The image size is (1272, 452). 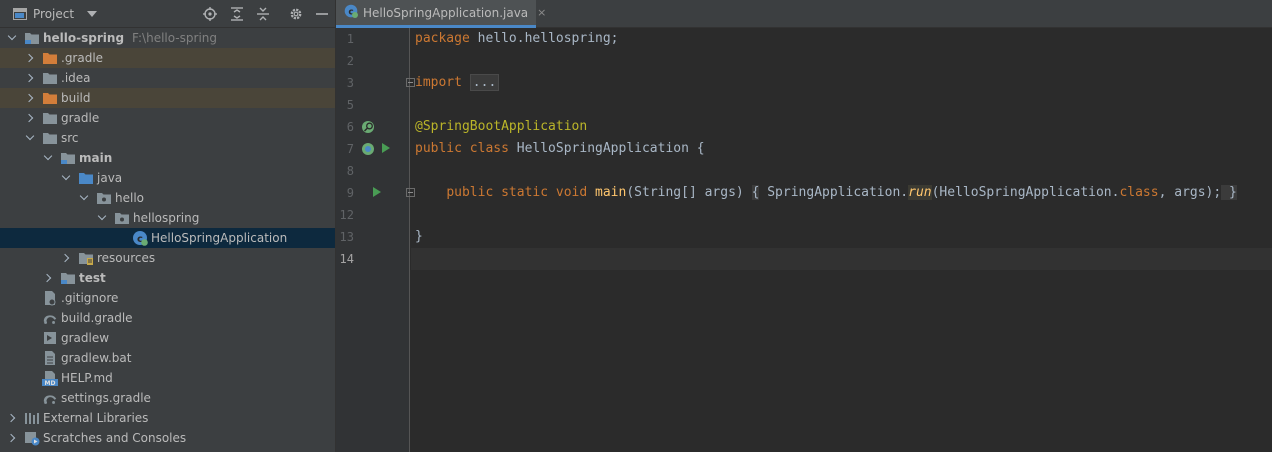 What do you see at coordinates (346, 259) in the screenshot?
I see `line-number-current: 14` at bounding box center [346, 259].